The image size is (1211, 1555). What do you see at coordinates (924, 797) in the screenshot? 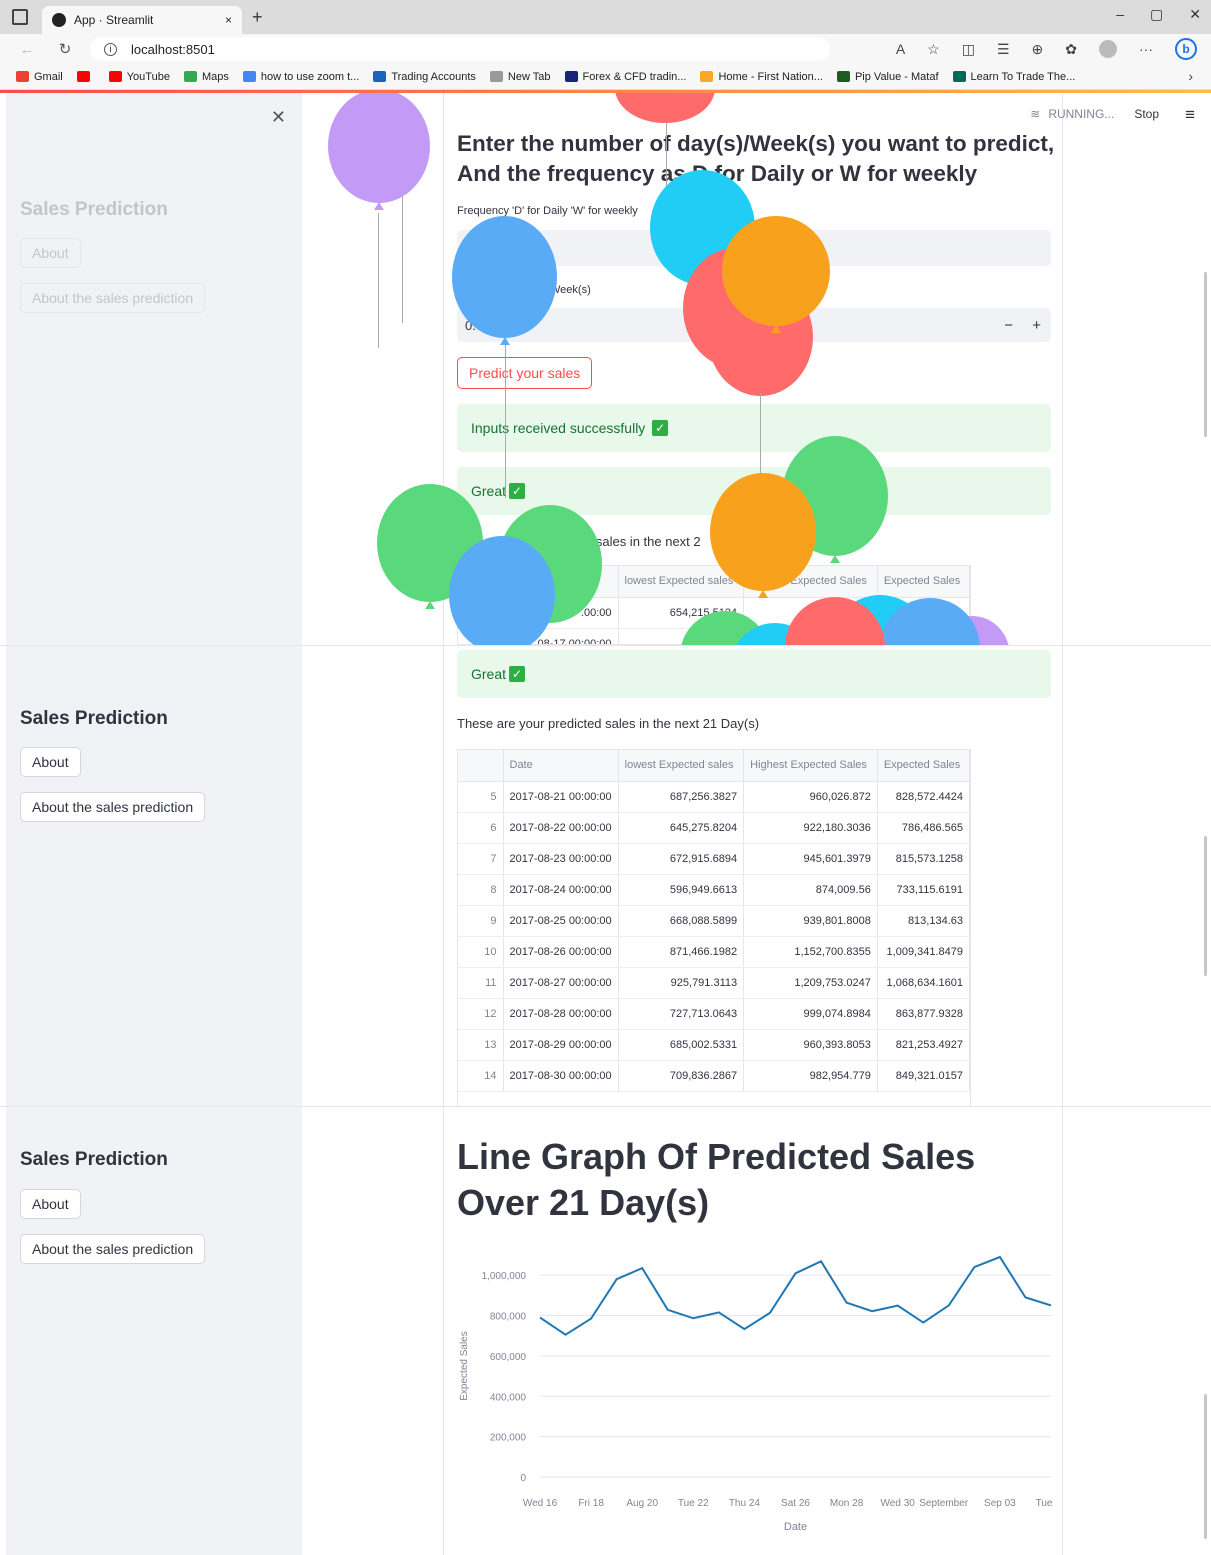
I see `table-cell: 828,572.4424` at bounding box center [924, 797].